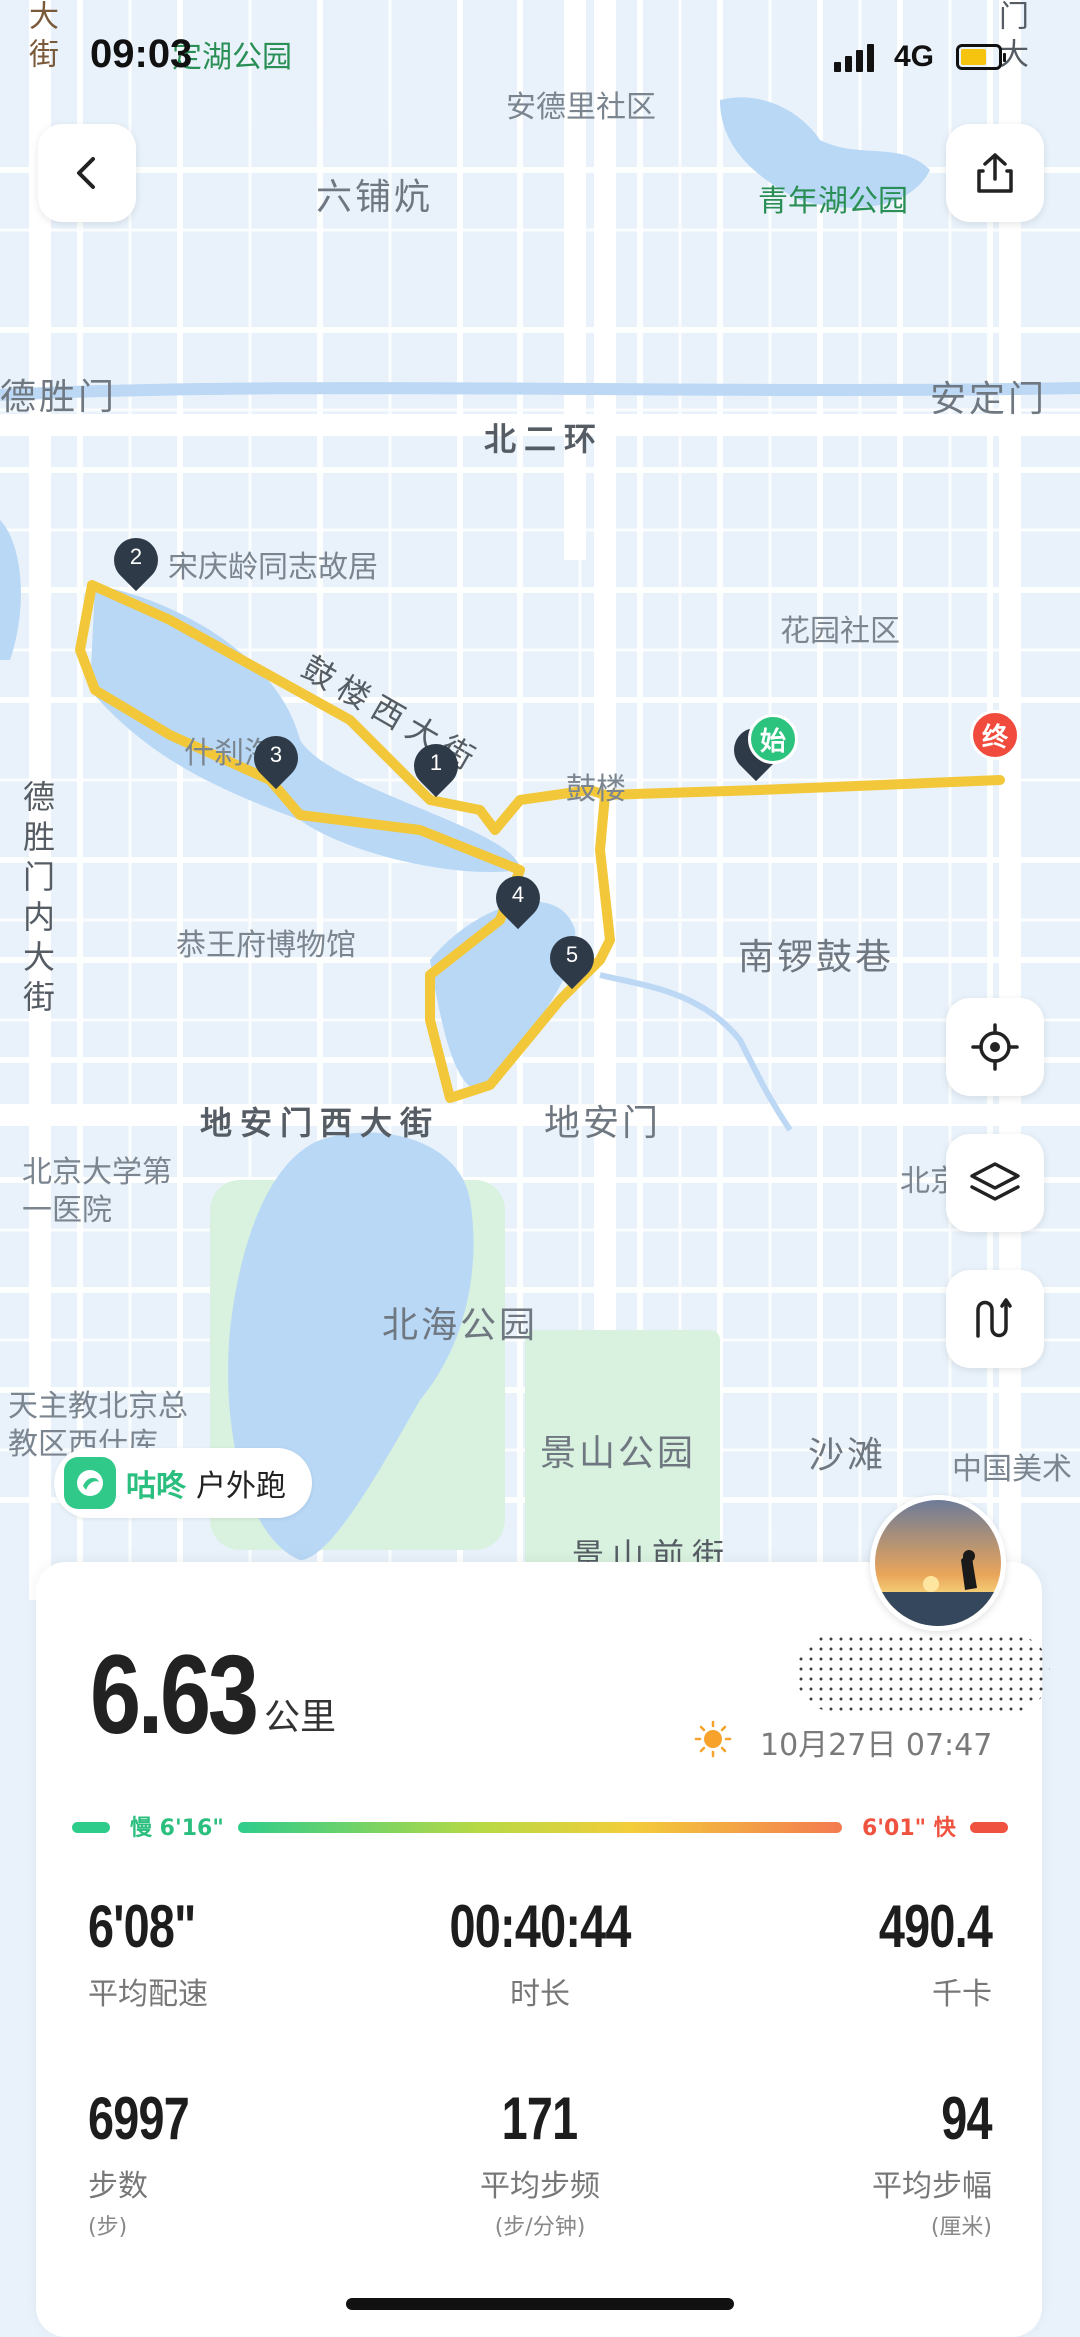 The image size is (1080, 2337). Describe the element at coordinates (866, 2162) in the screenshot. I see `stat-stride: 94 平均步幅 (厘米)` at that location.